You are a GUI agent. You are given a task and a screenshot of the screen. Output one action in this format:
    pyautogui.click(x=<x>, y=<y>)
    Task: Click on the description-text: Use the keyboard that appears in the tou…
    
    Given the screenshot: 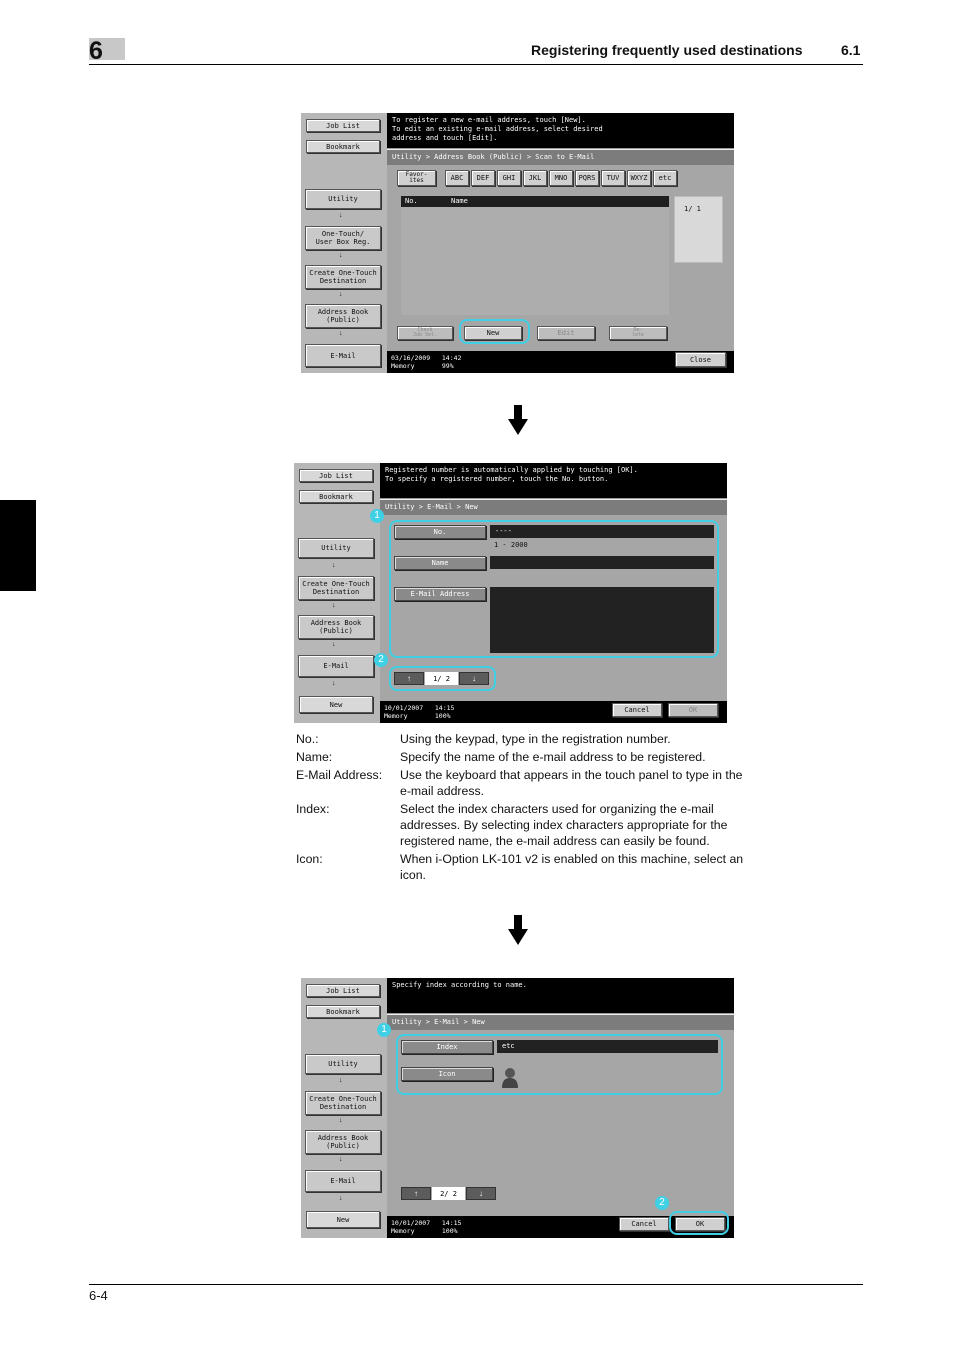 What is the action you would take?
    pyautogui.click(x=571, y=783)
    